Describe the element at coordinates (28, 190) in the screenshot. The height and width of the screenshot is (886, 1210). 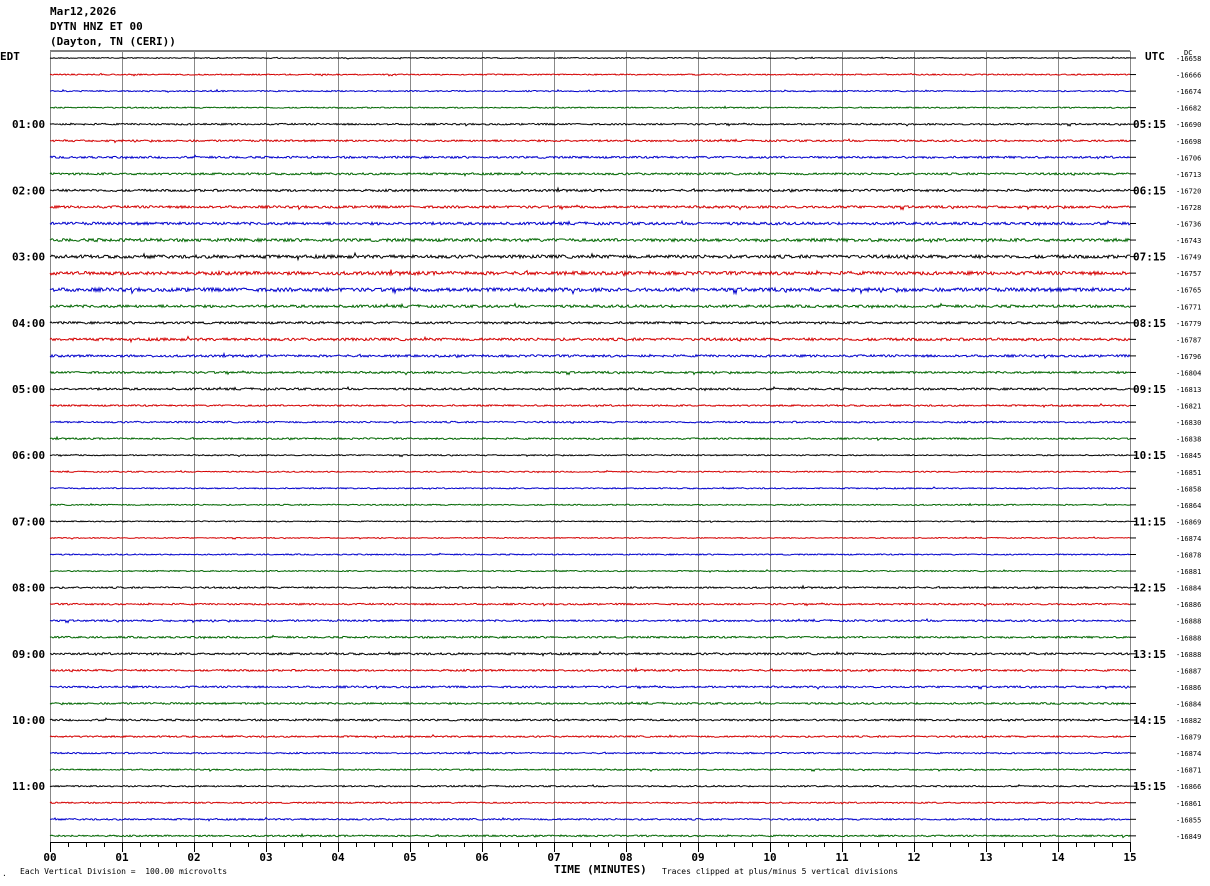
I see `edt-hour-label: 02:00` at that location.